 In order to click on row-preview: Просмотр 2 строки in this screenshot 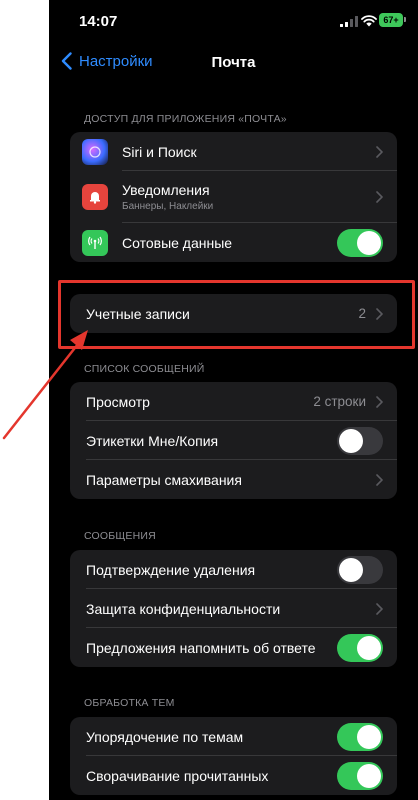, I will do `click(233, 401)`.